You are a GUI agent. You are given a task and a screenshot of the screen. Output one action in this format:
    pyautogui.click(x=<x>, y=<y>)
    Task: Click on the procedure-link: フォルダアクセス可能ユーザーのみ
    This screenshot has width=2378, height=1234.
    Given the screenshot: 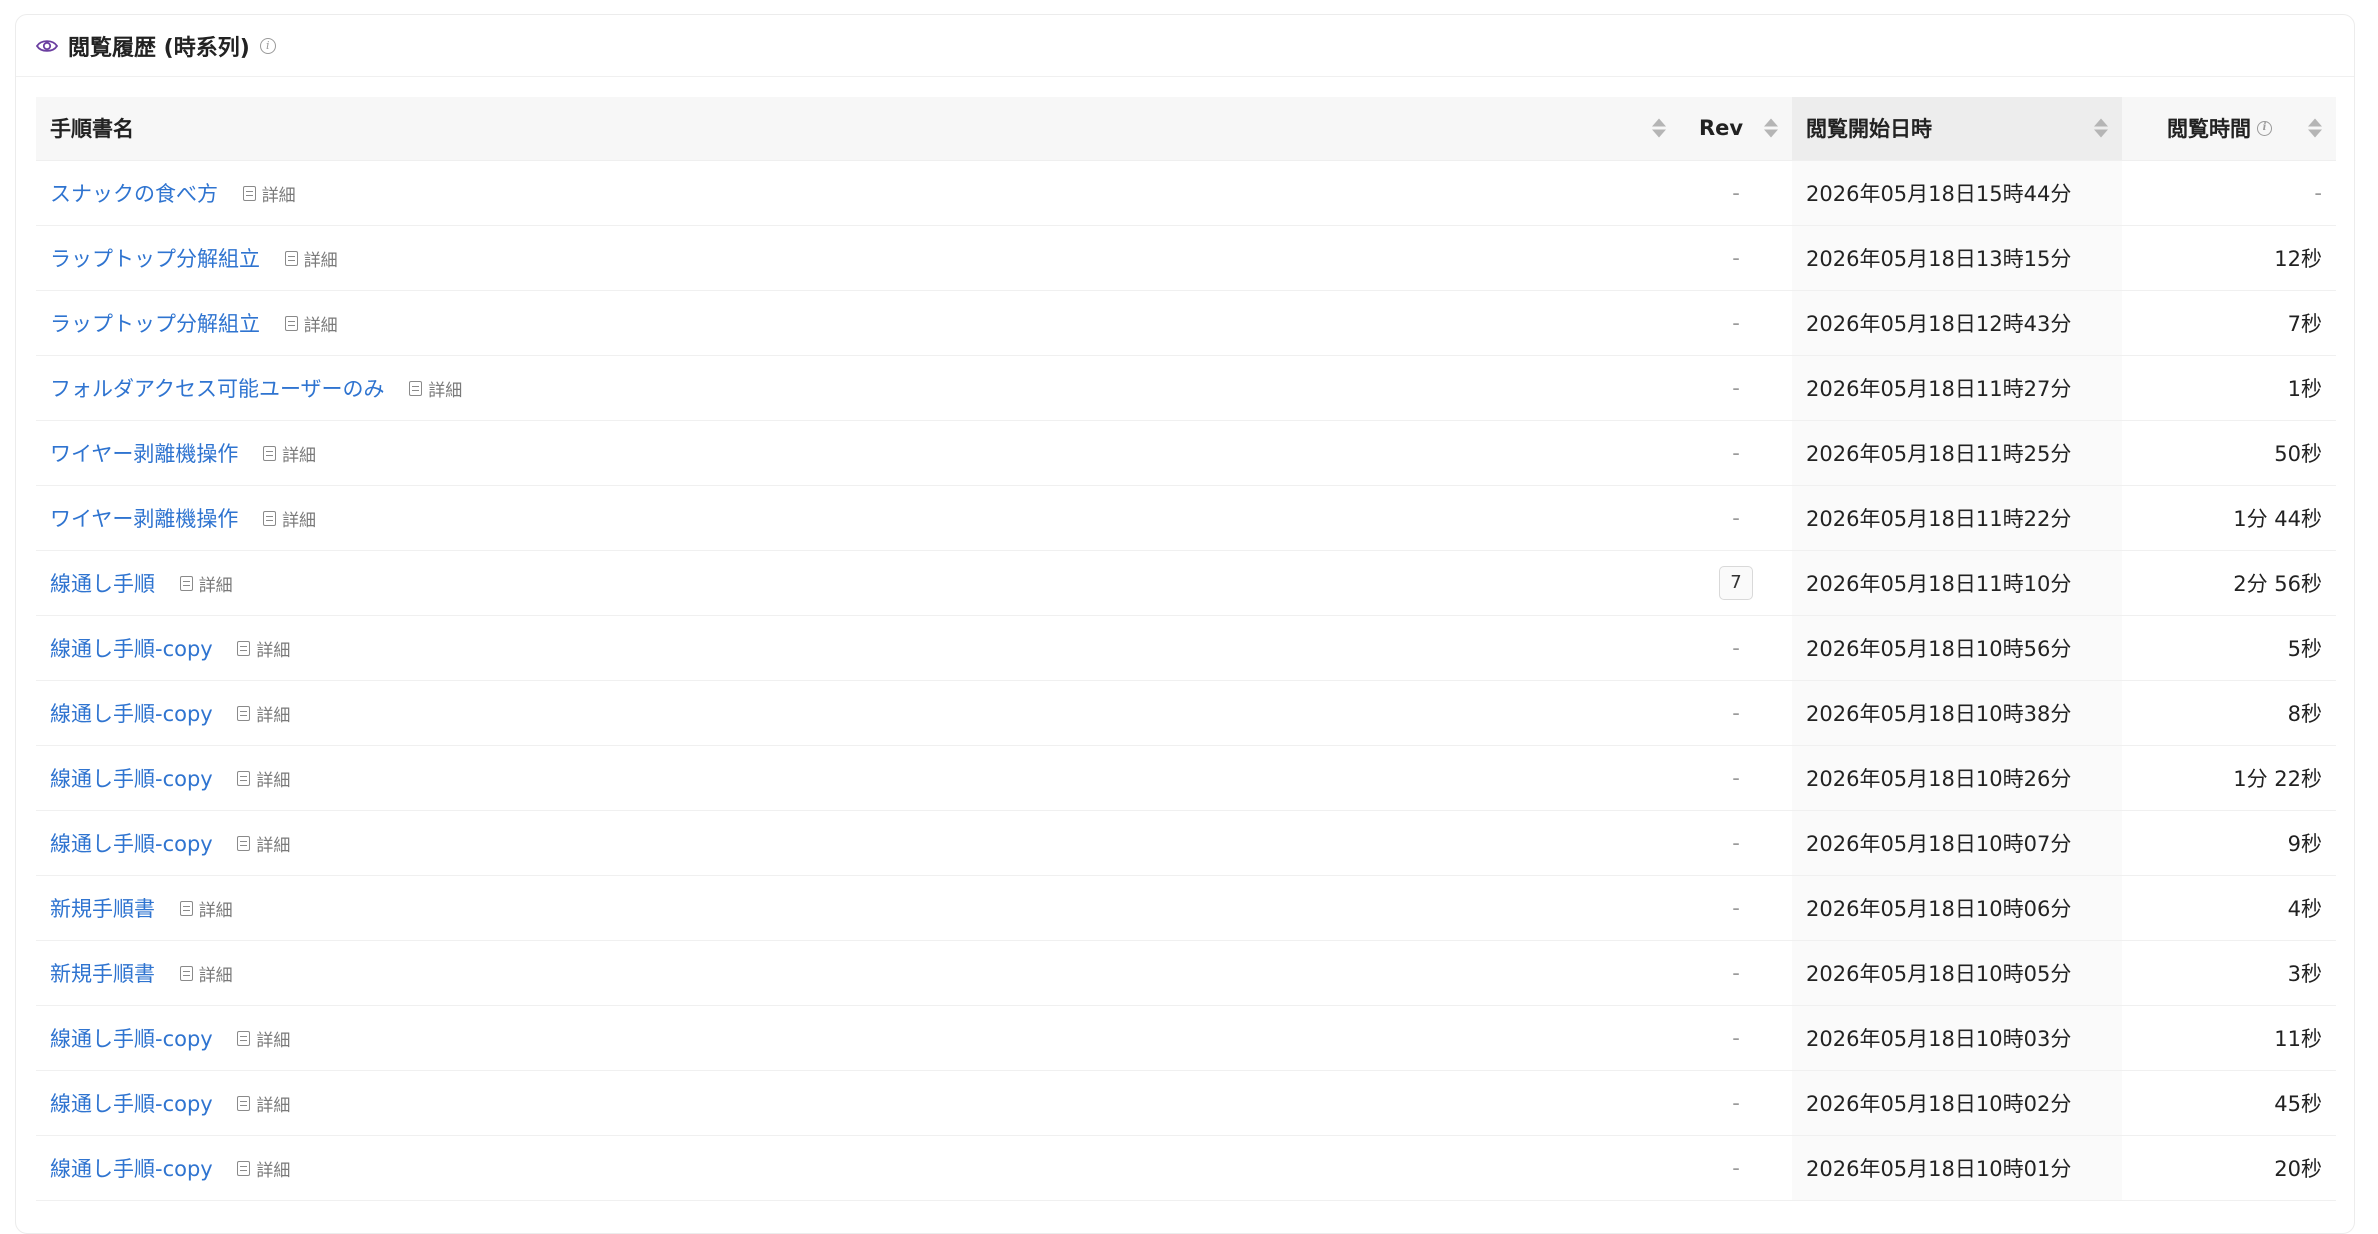 What is the action you would take?
    pyautogui.click(x=217, y=389)
    